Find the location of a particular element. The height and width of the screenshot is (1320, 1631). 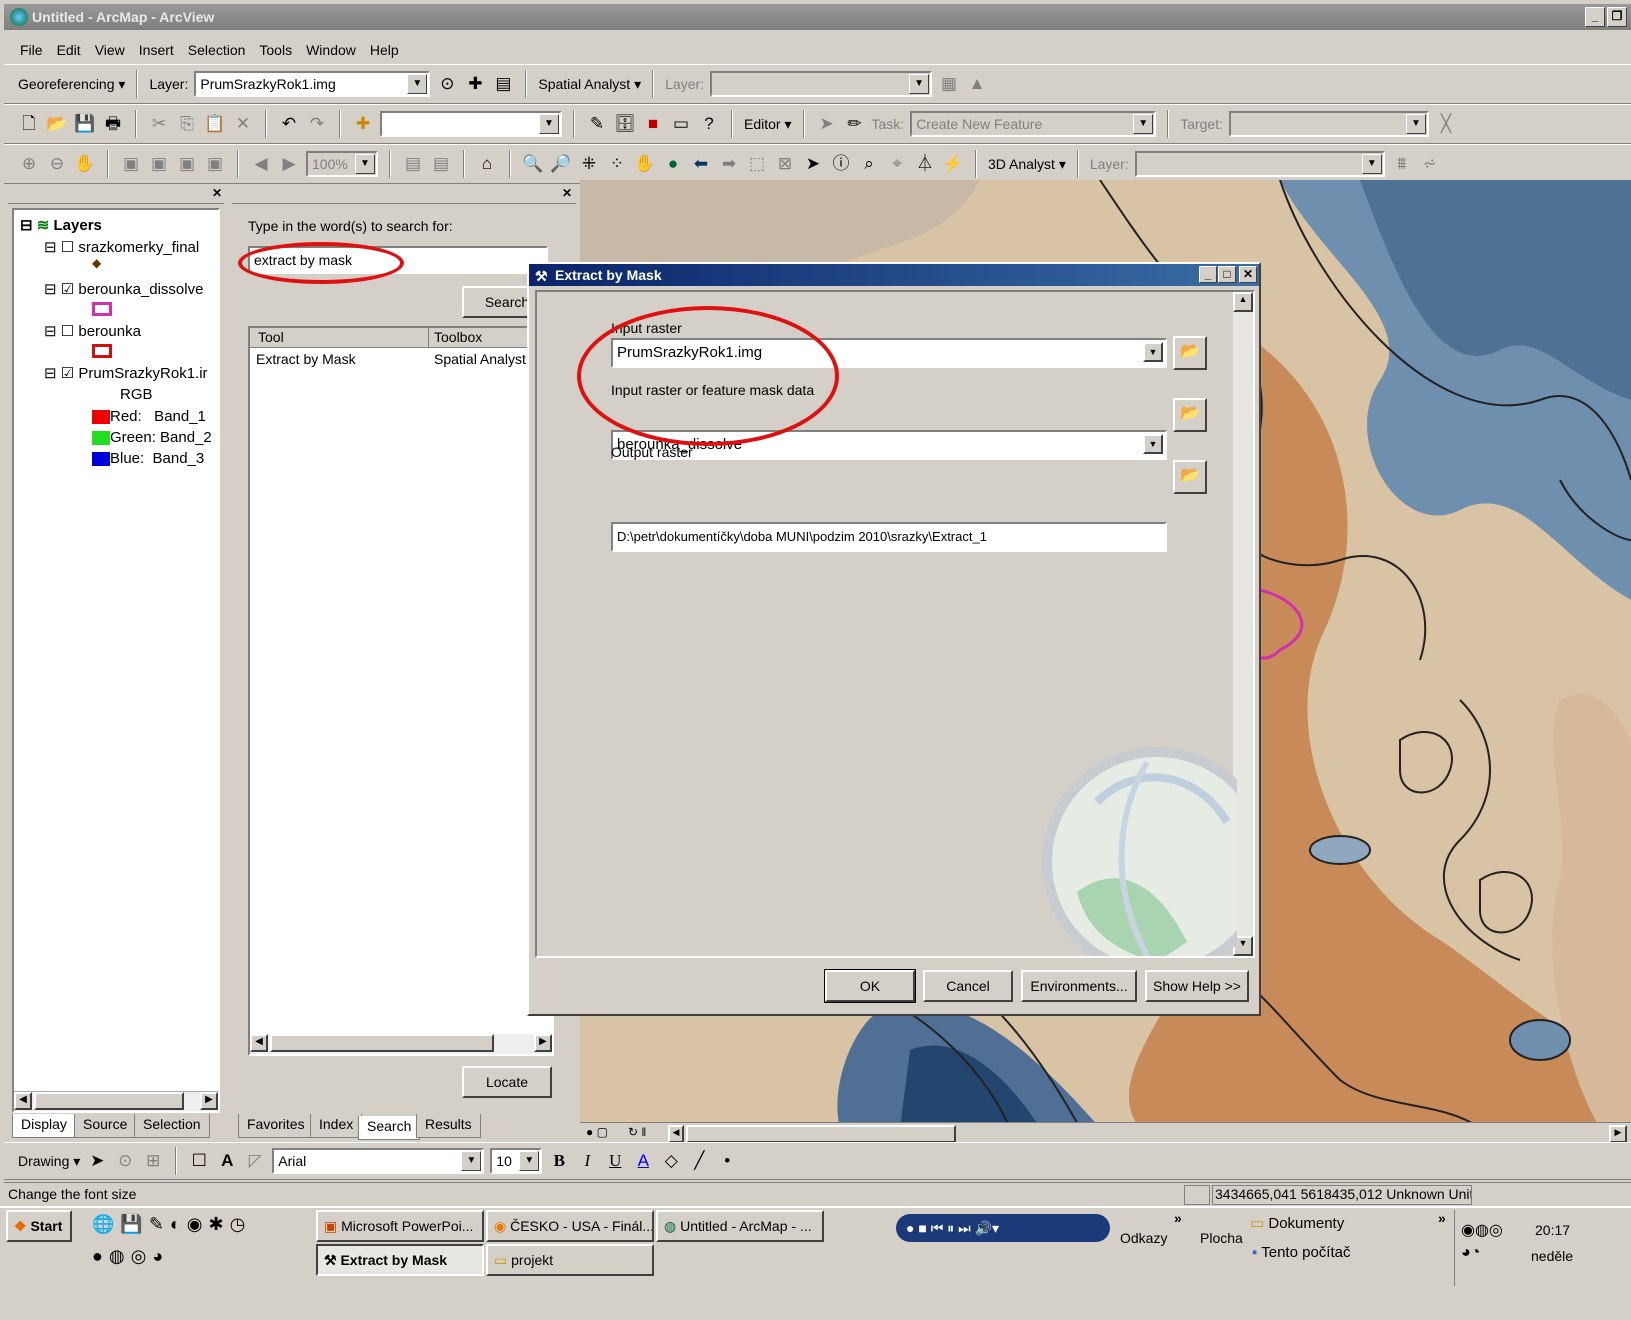

menu-tools: Tools is located at coordinates (275, 50).